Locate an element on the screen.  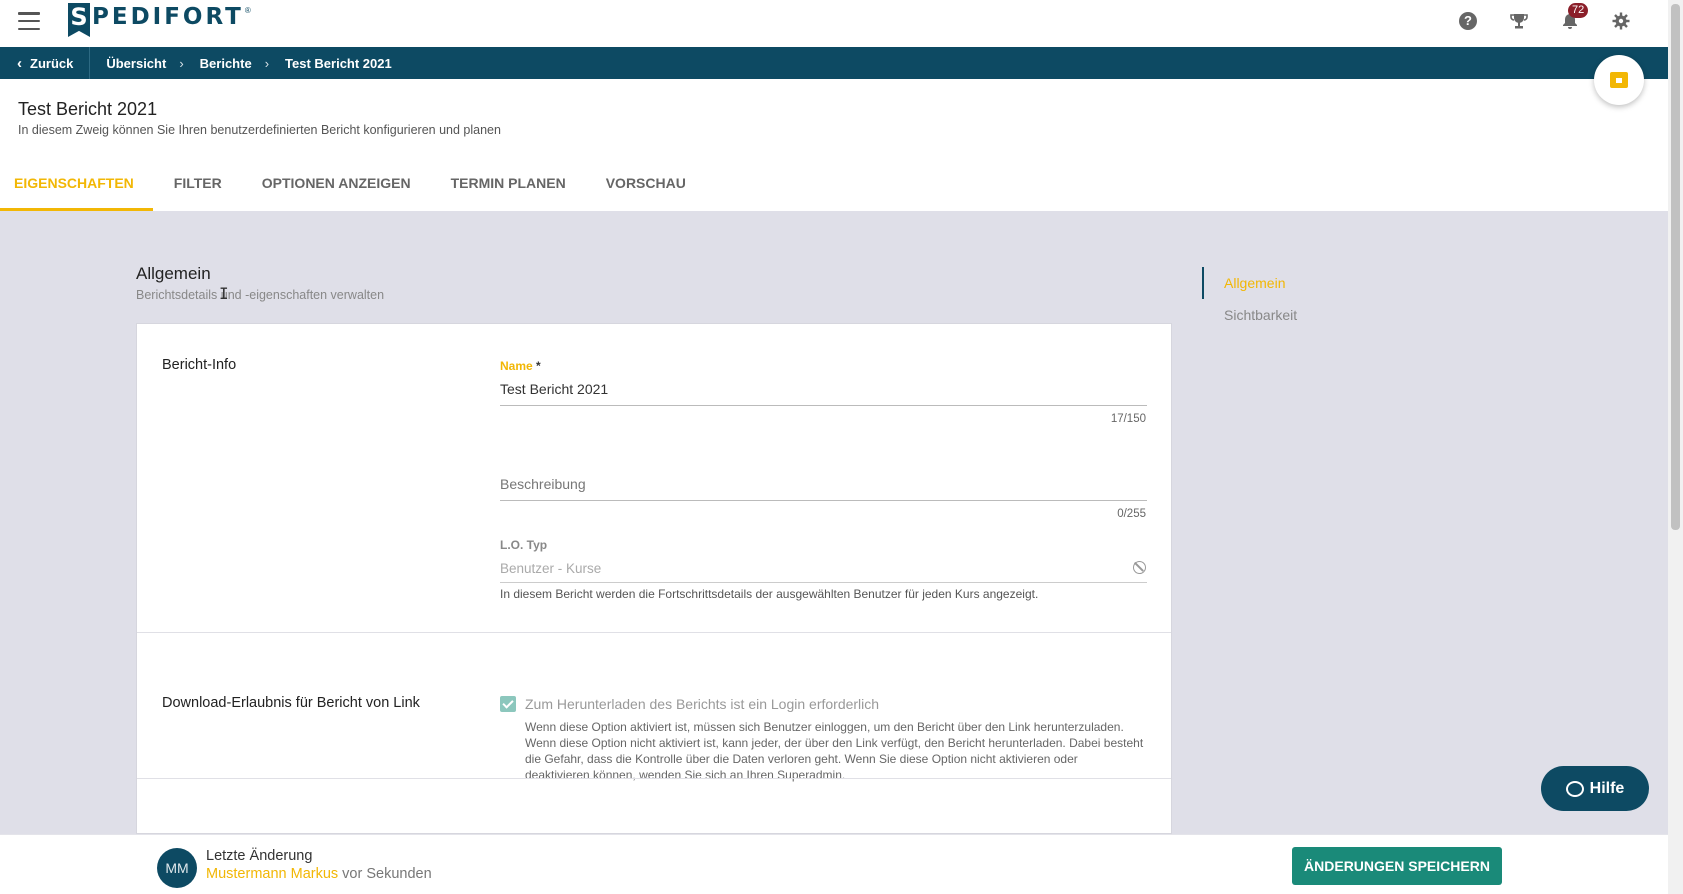
back-button: ‹ Zurück is located at coordinates (45, 63).